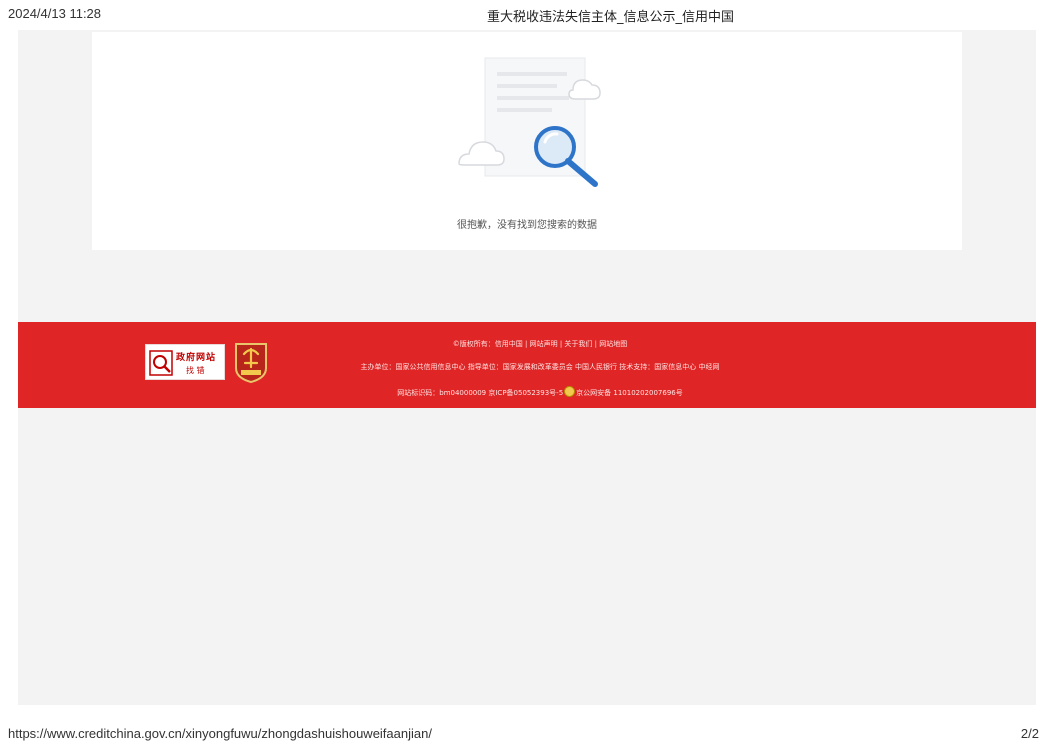 The image size is (1041, 747). I want to click on gov-badge-title: 政府网站, so click(196, 358).